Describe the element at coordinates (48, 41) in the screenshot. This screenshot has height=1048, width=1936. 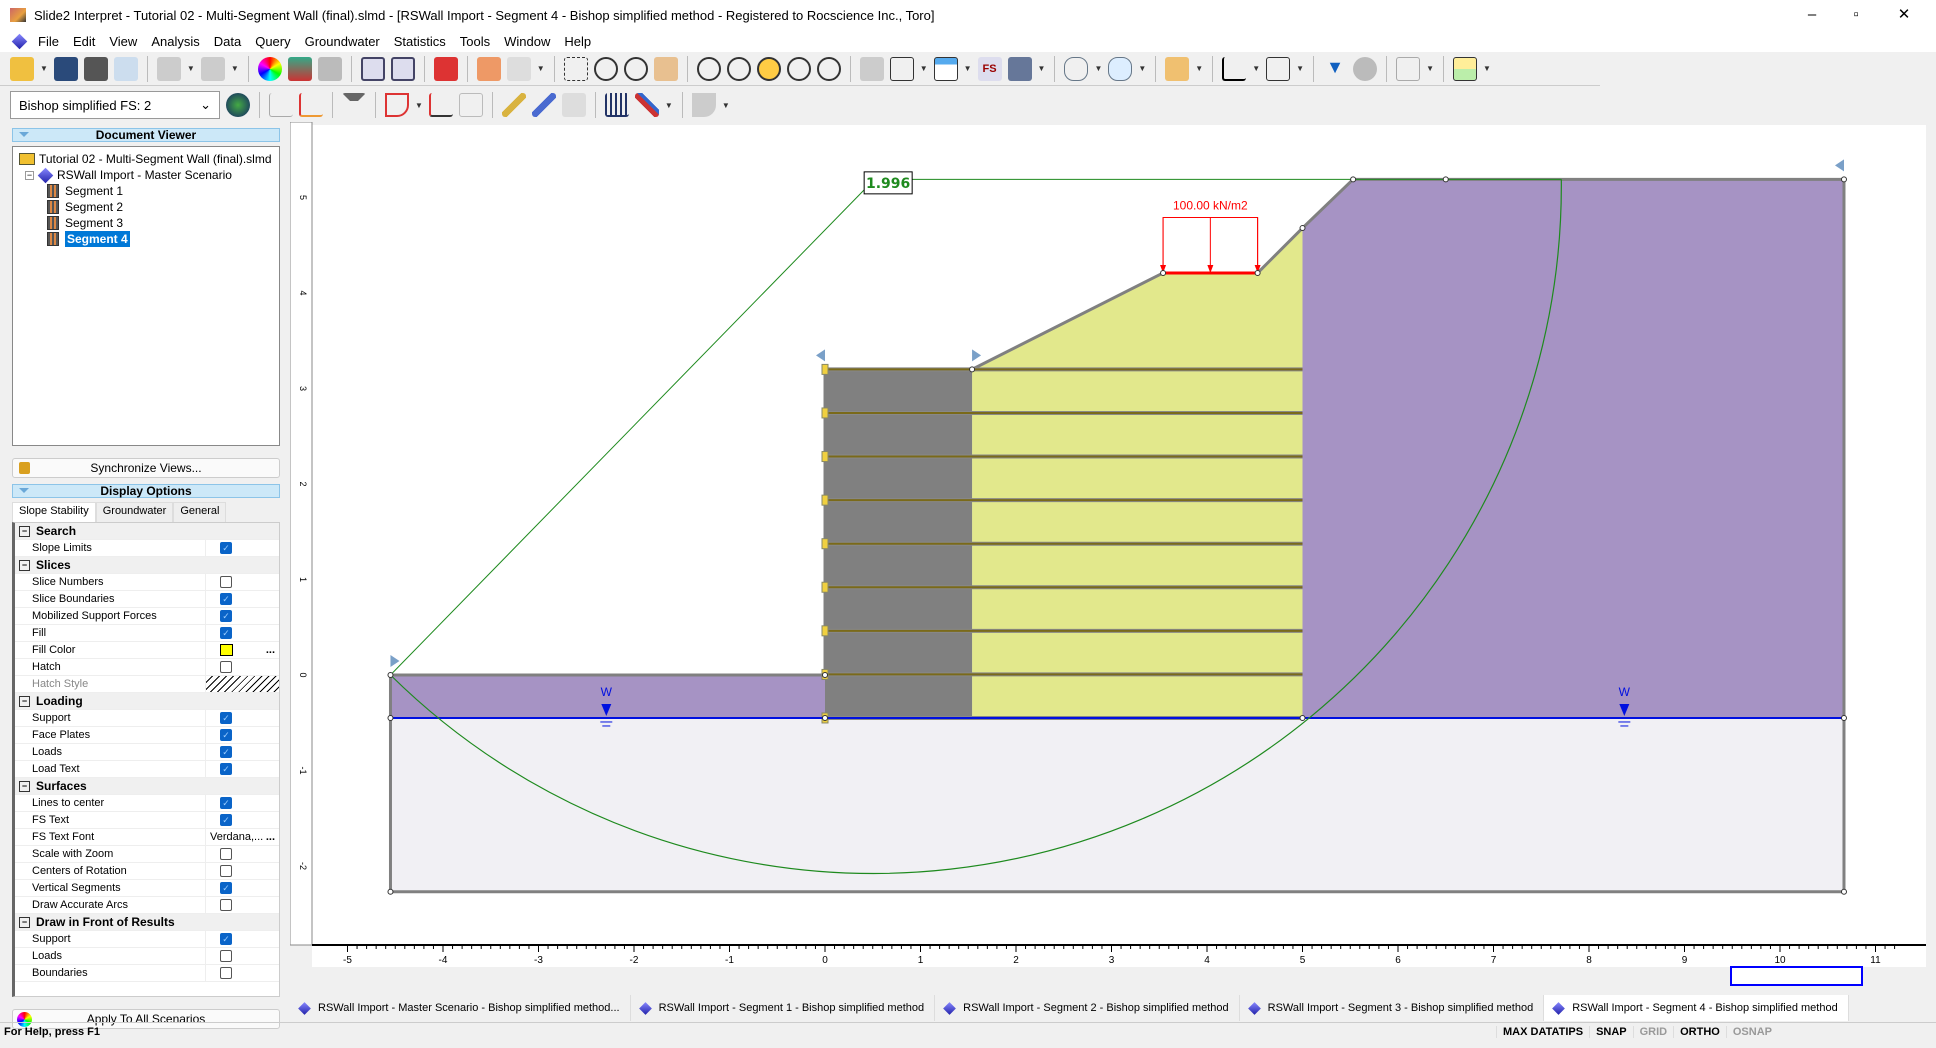
I see `menu-file: File` at that location.